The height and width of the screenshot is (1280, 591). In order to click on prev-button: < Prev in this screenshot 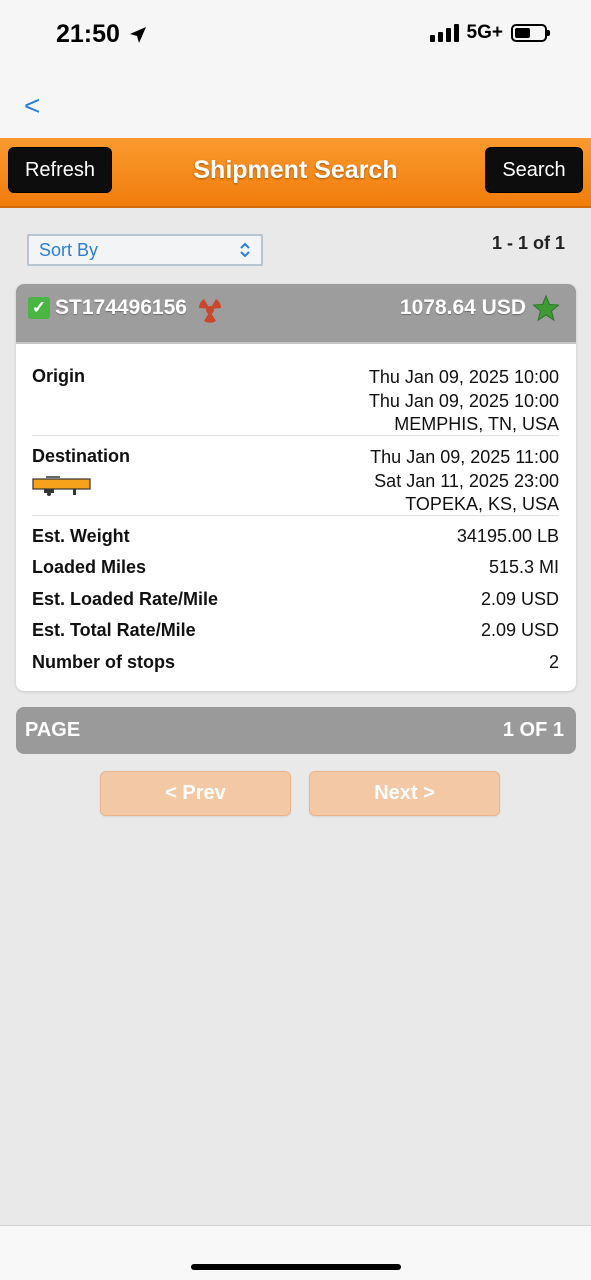, I will do `click(195, 793)`.